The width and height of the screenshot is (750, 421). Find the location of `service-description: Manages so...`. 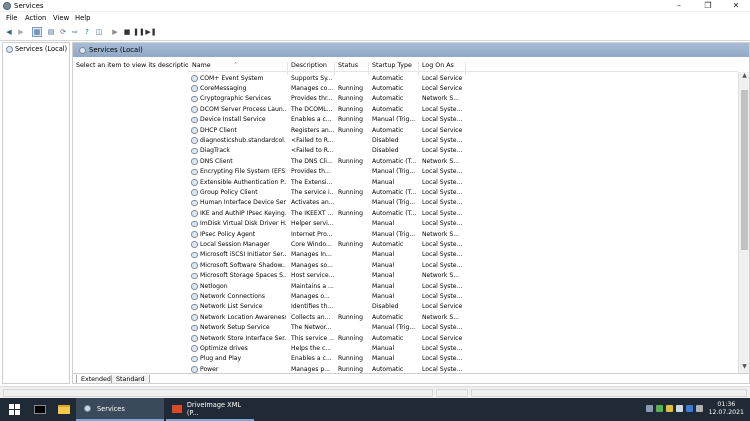

service-description: Manages so... is located at coordinates (312, 265).